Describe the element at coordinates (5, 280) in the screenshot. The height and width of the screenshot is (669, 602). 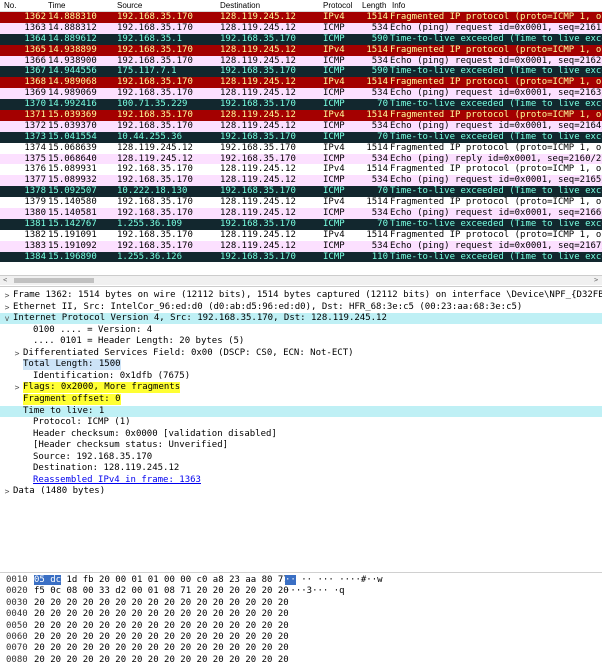
I see `scroll-left-arrow: <` at that location.